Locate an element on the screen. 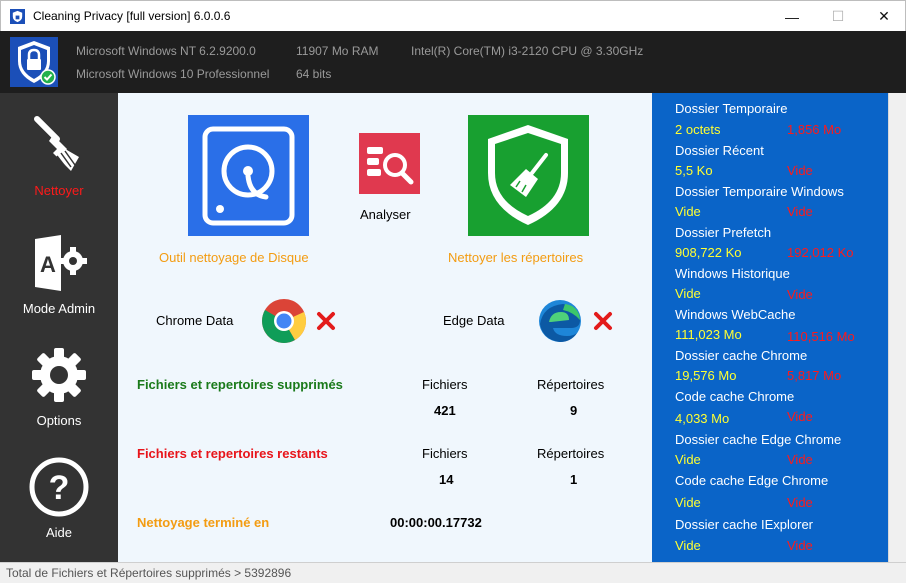  app-shield-icon is located at coordinates (17, 16).